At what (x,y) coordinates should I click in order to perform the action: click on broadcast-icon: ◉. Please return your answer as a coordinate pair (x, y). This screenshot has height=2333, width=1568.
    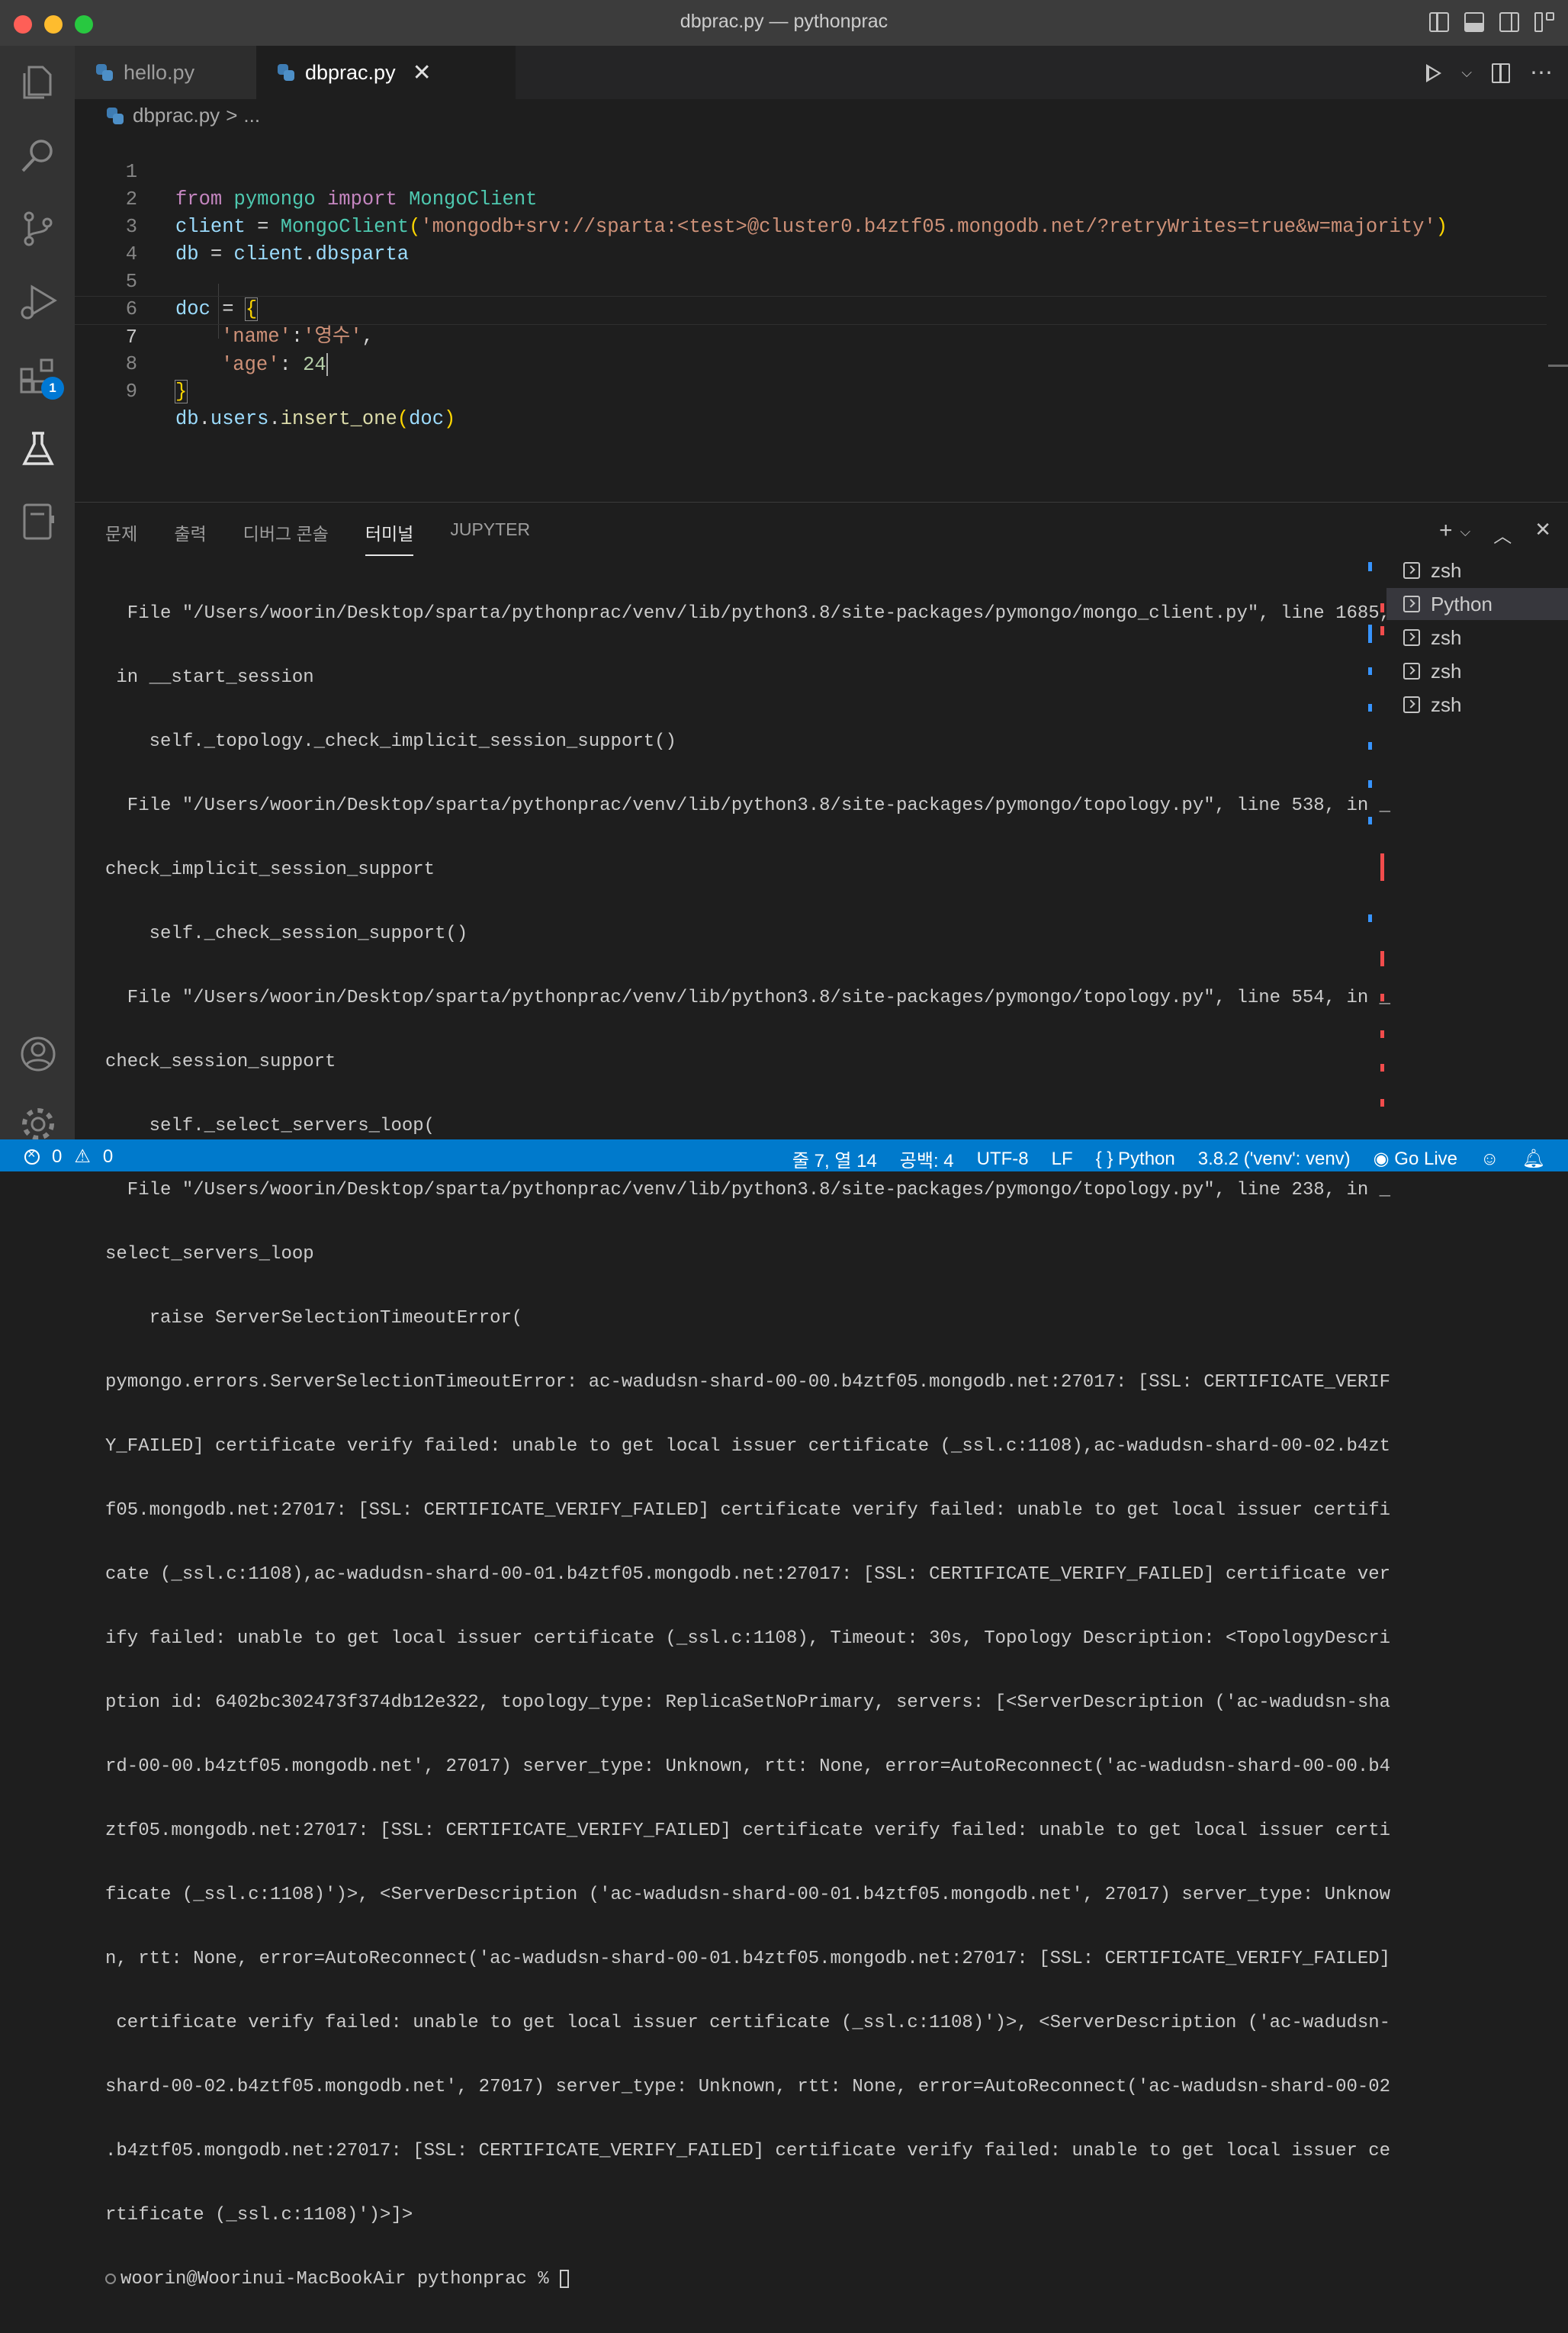
    Looking at the image, I should click on (1381, 1159).